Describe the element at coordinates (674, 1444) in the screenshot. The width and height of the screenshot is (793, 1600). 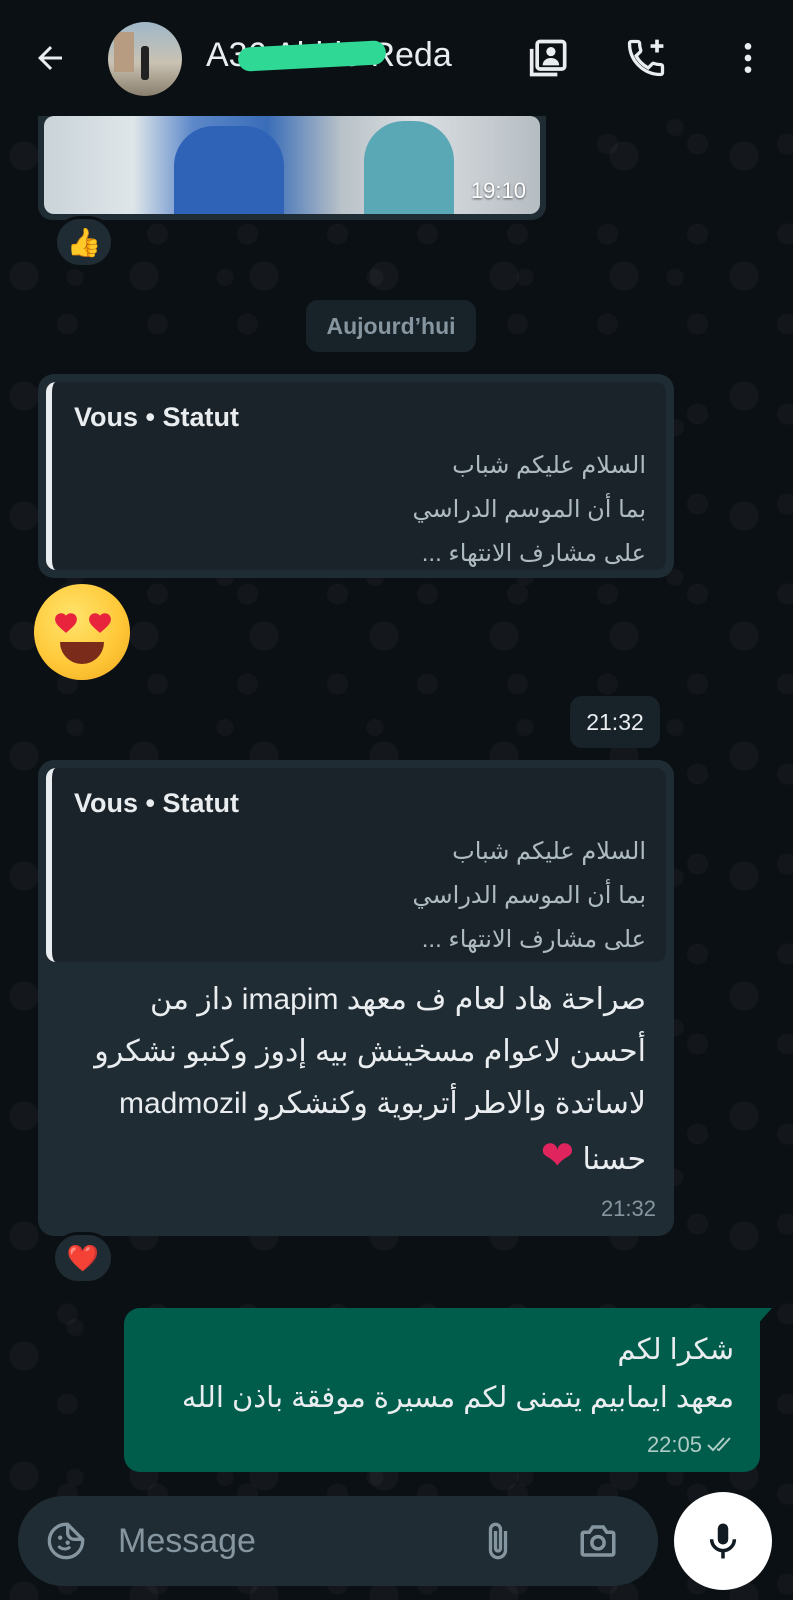
I see `message-time: 22:05` at that location.